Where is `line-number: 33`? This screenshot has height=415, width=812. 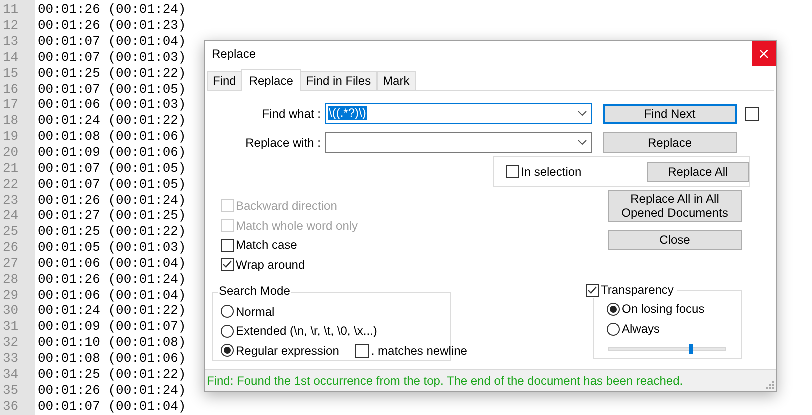
line-number: 33 is located at coordinates (11, 358).